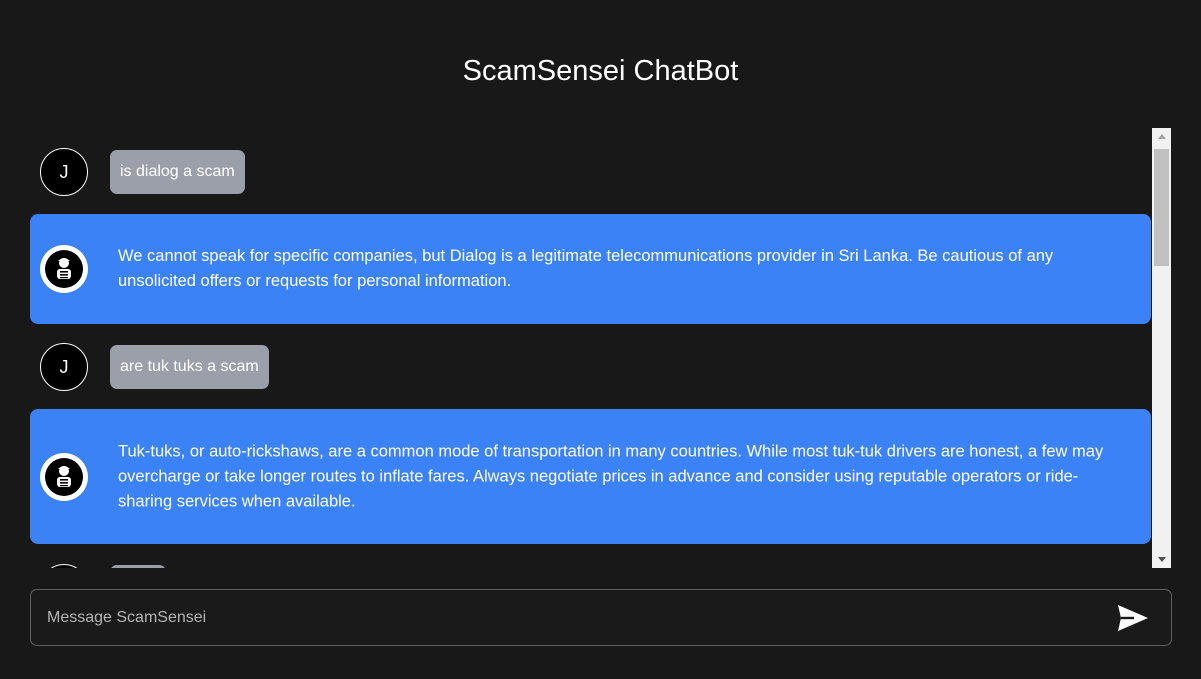 The height and width of the screenshot is (679, 1201). Describe the element at coordinates (1161, 348) in the screenshot. I see `chat-scrollbar` at that location.